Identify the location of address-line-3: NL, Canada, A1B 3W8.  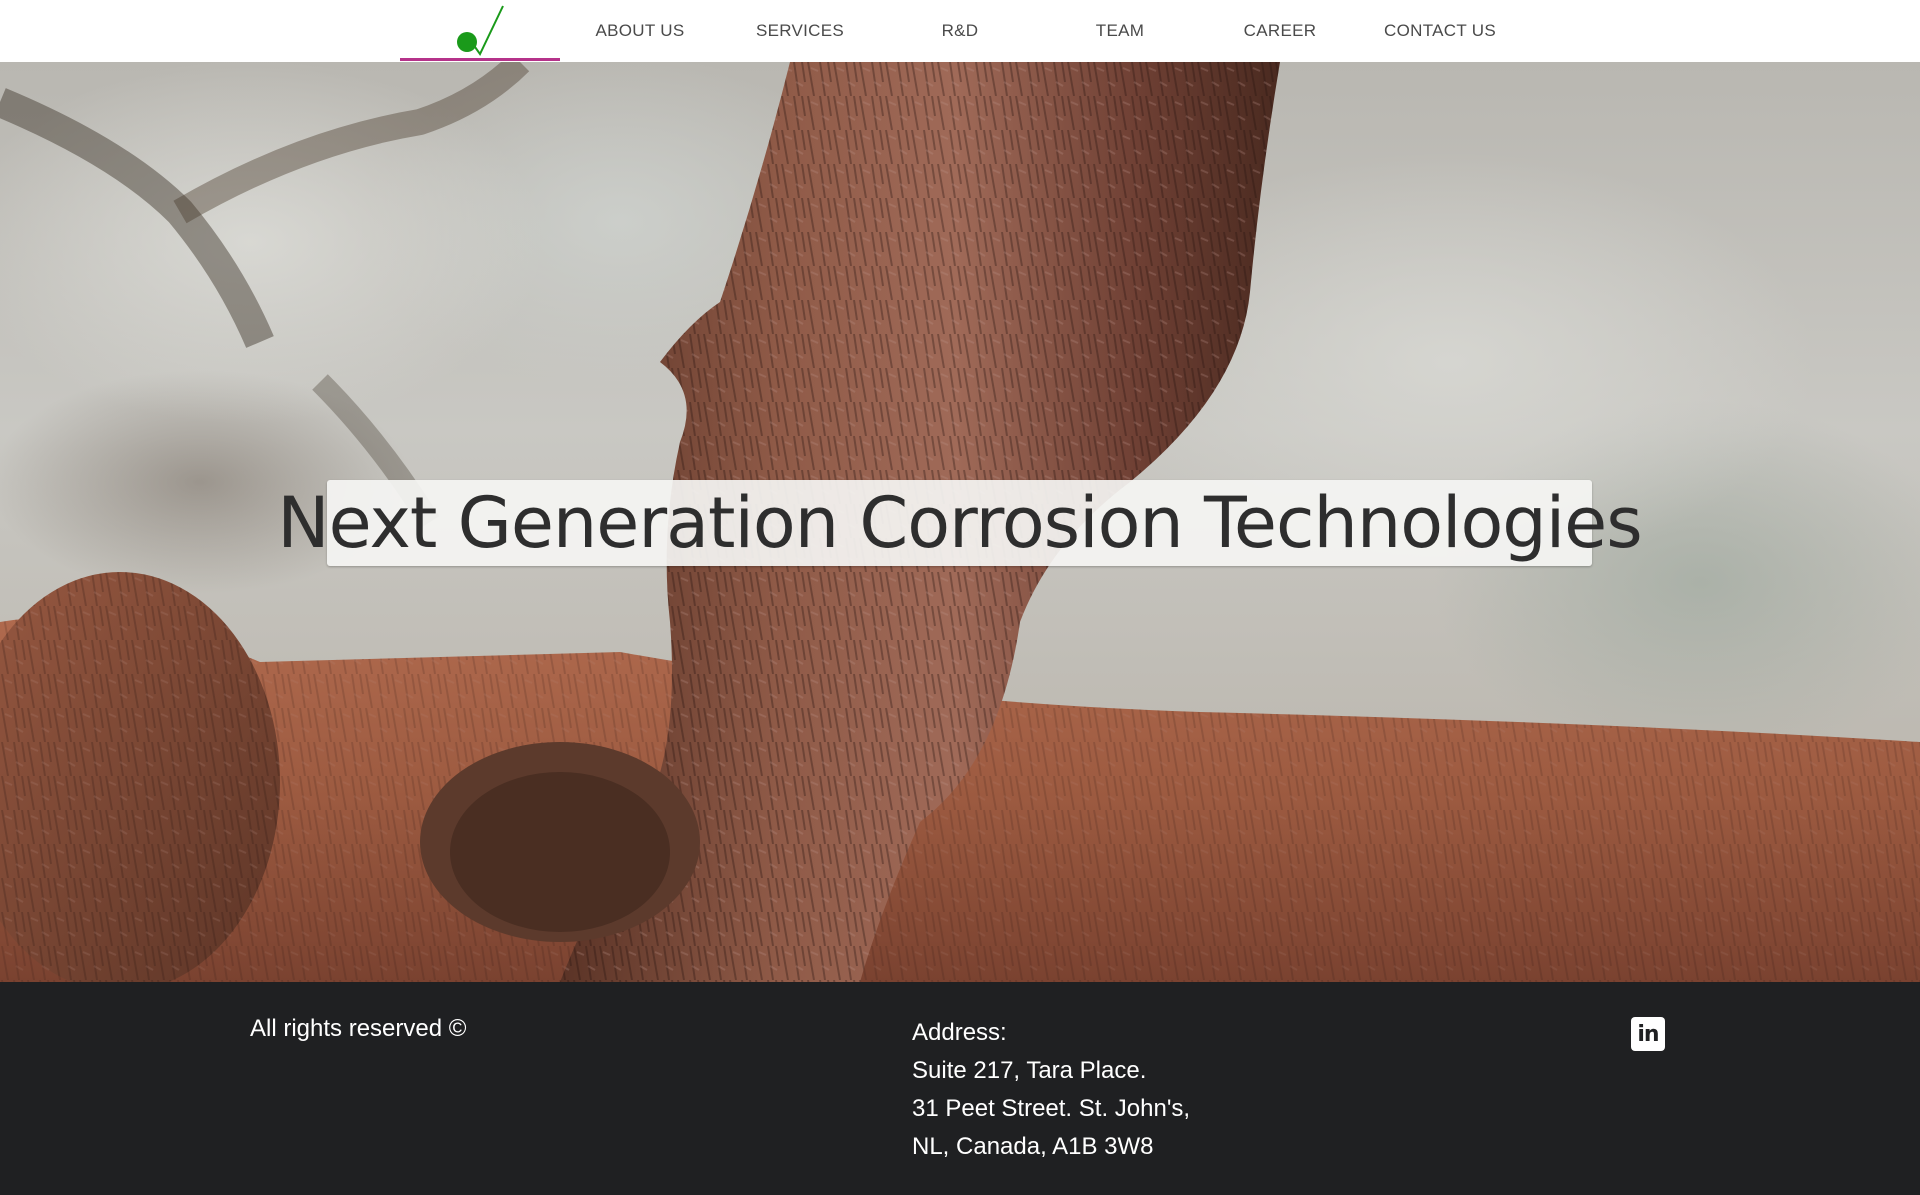
(1033, 1146).